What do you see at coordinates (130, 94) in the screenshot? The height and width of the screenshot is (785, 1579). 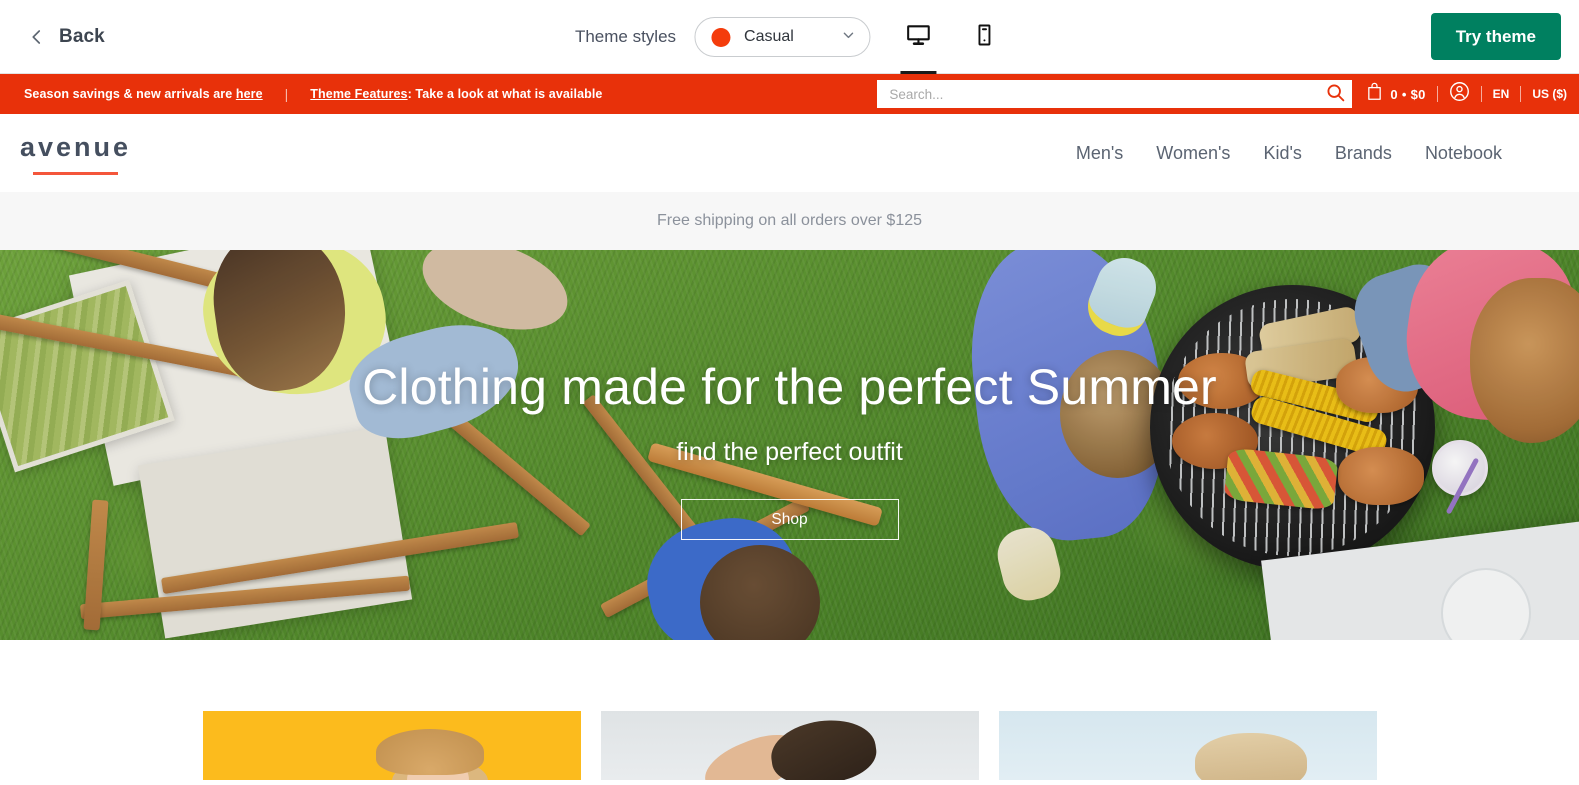 I see `announcement-left-prefix: Season savings & new arrivals are` at bounding box center [130, 94].